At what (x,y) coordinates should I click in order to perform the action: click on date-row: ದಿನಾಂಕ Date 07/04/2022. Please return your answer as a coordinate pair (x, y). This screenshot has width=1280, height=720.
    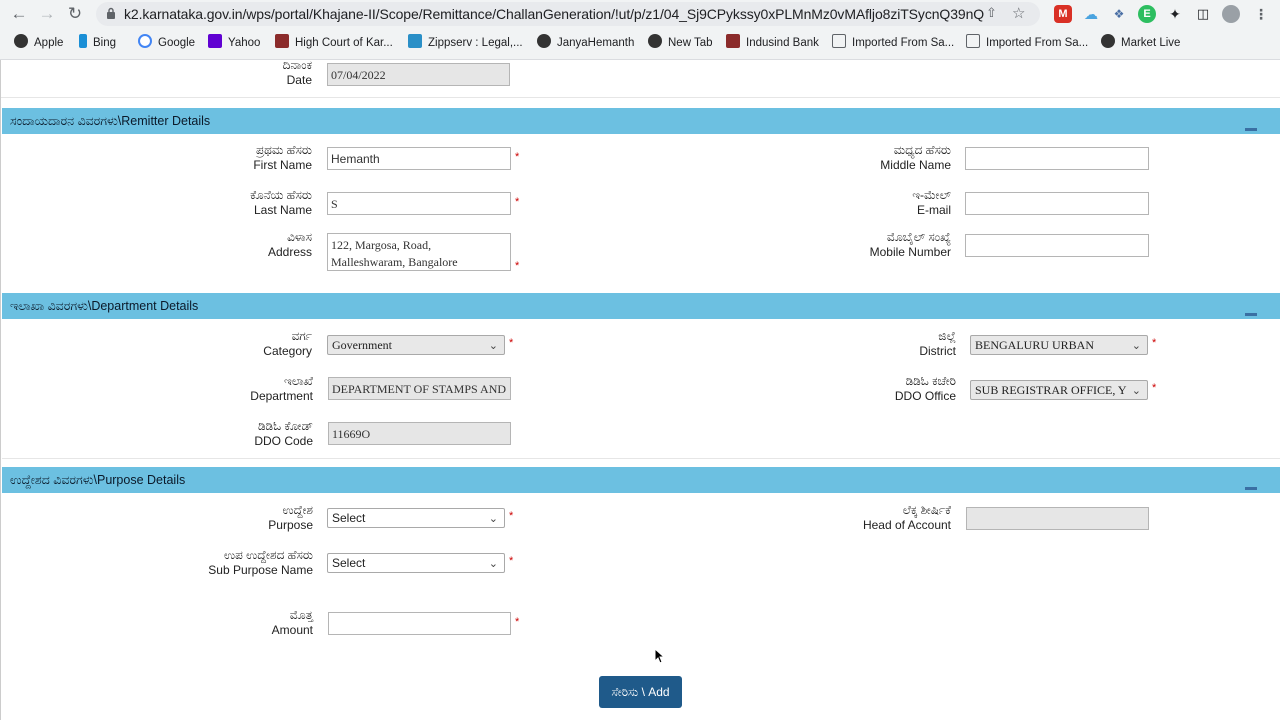
    Looking at the image, I should click on (640, 78).